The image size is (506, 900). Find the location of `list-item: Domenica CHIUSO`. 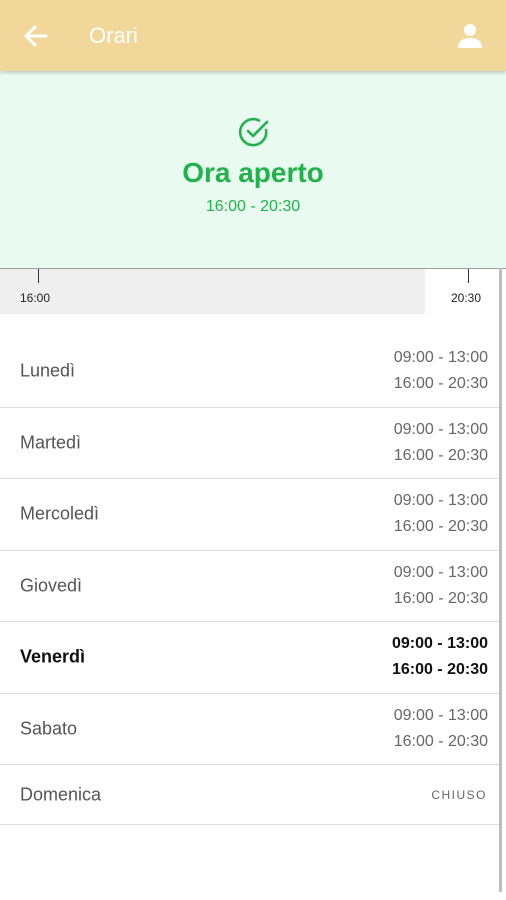

list-item: Domenica CHIUSO is located at coordinates (250, 795).